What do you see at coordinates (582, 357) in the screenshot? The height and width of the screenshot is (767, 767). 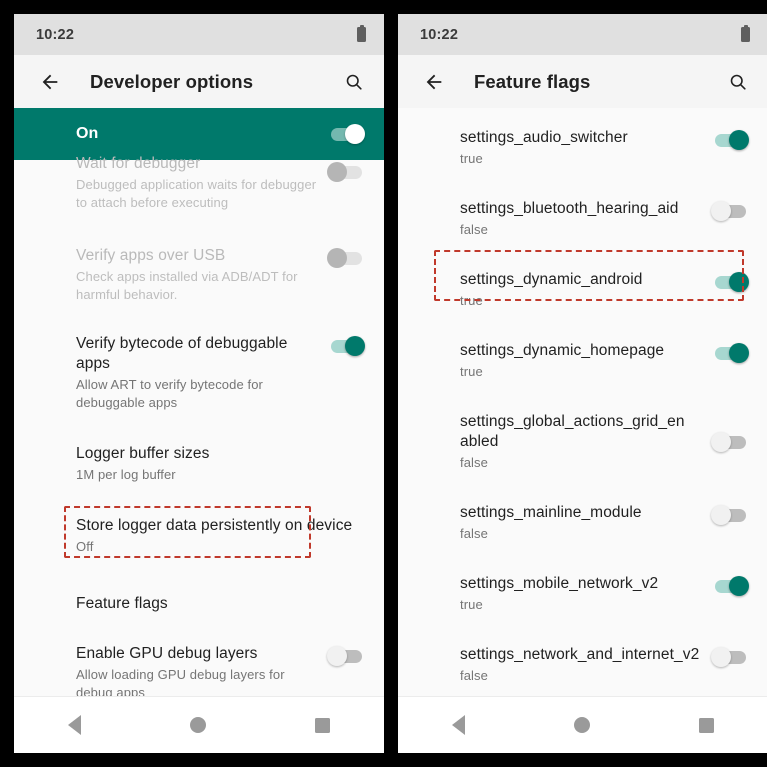 I see `list-item: settings_dynamic_homepage true` at bounding box center [582, 357].